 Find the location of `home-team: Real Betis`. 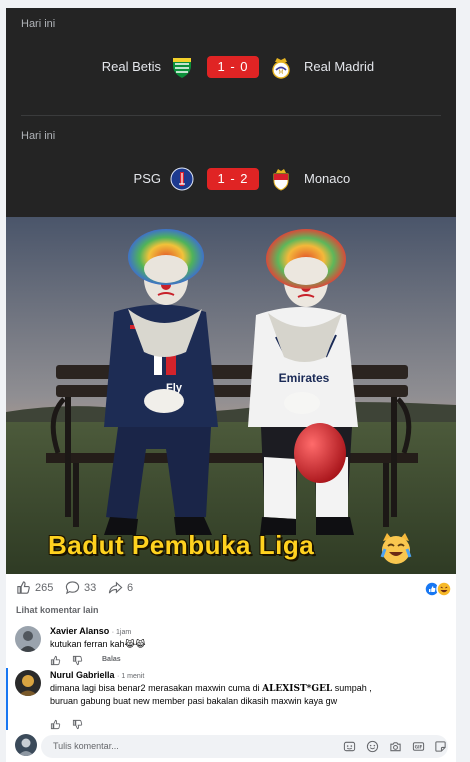

home-team: Real Betis is located at coordinates (131, 66).